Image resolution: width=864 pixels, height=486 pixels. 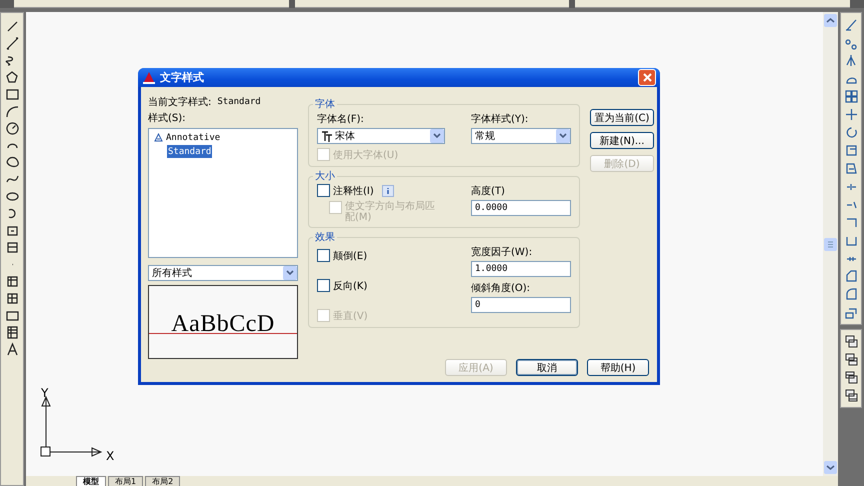 What do you see at coordinates (488, 191) in the screenshot?
I see `field-label: 高度(T)` at bounding box center [488, 191].